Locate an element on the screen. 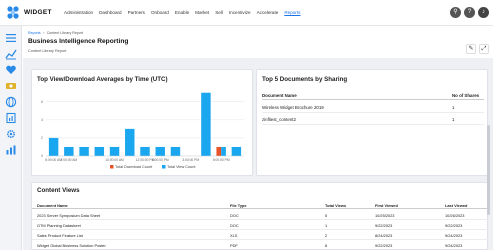 This screenshot has height=250, width=493. last-viewed: 10/26/2023 is located at coordinates (455, 215).